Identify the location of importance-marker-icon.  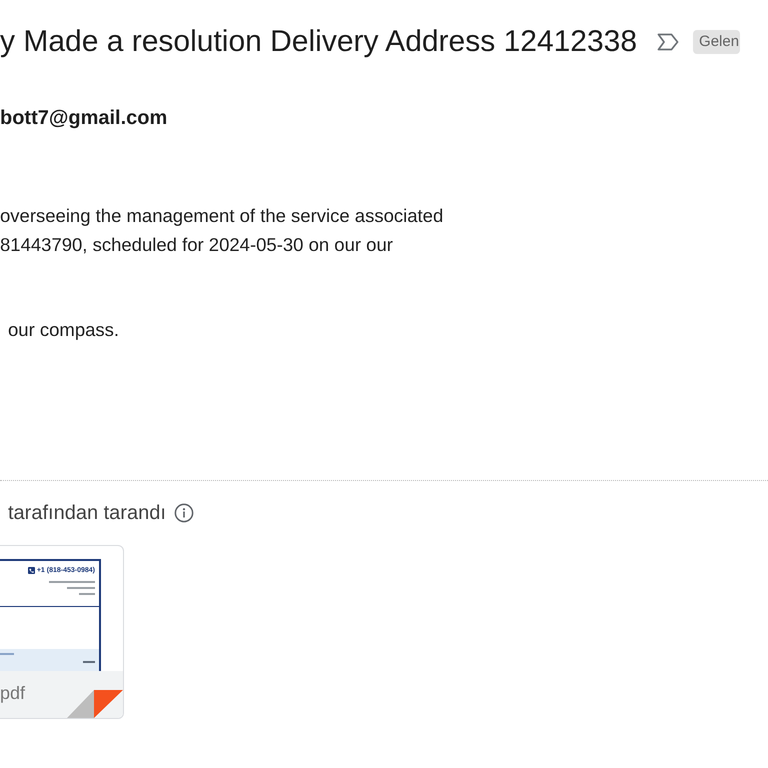
(668, 42).